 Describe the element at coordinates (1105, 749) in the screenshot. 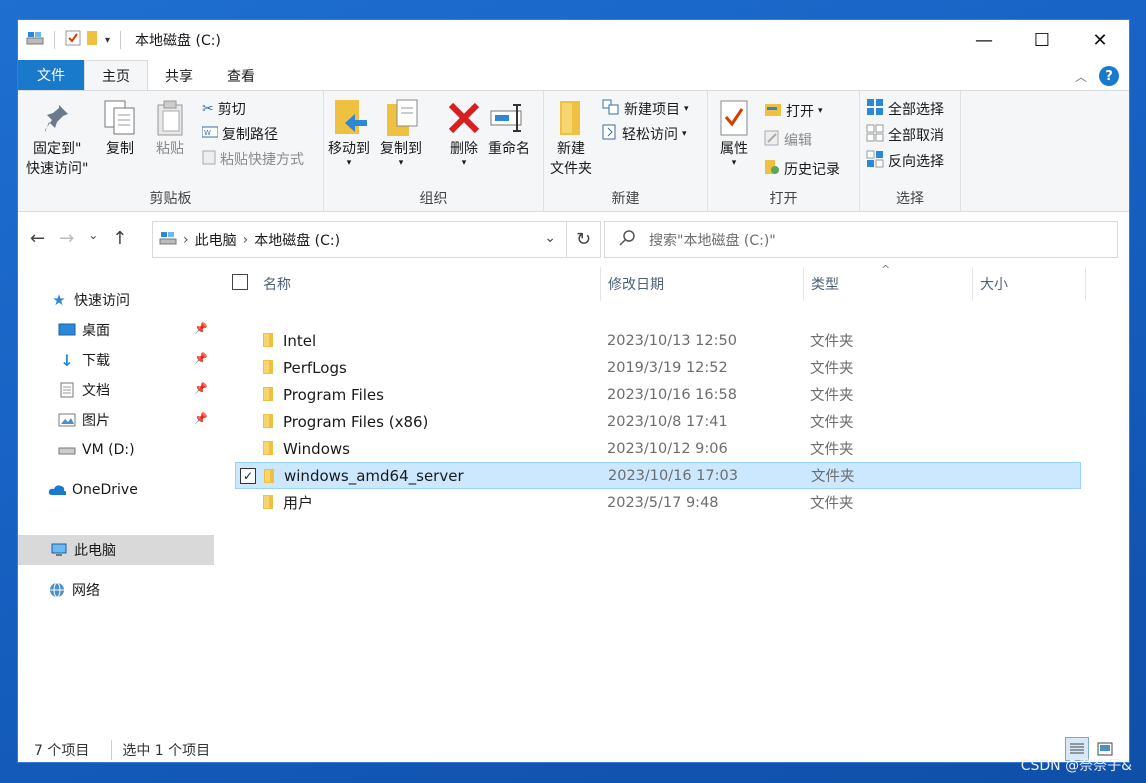

I see `large-icons-view-icon` at that location.